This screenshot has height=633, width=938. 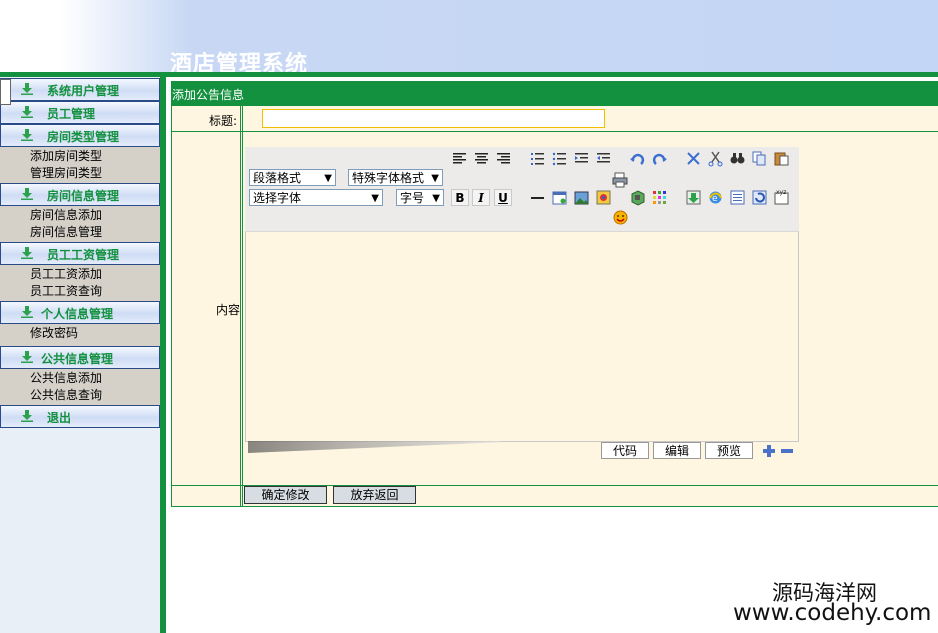 I want to click on font-family-value: 选择字体, so click(x=277, y=198).